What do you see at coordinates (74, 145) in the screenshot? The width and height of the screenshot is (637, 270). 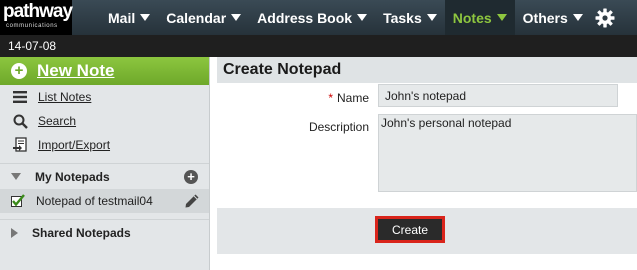 I see `import-export-label: Import/Export` at bounding box center [74, 145].